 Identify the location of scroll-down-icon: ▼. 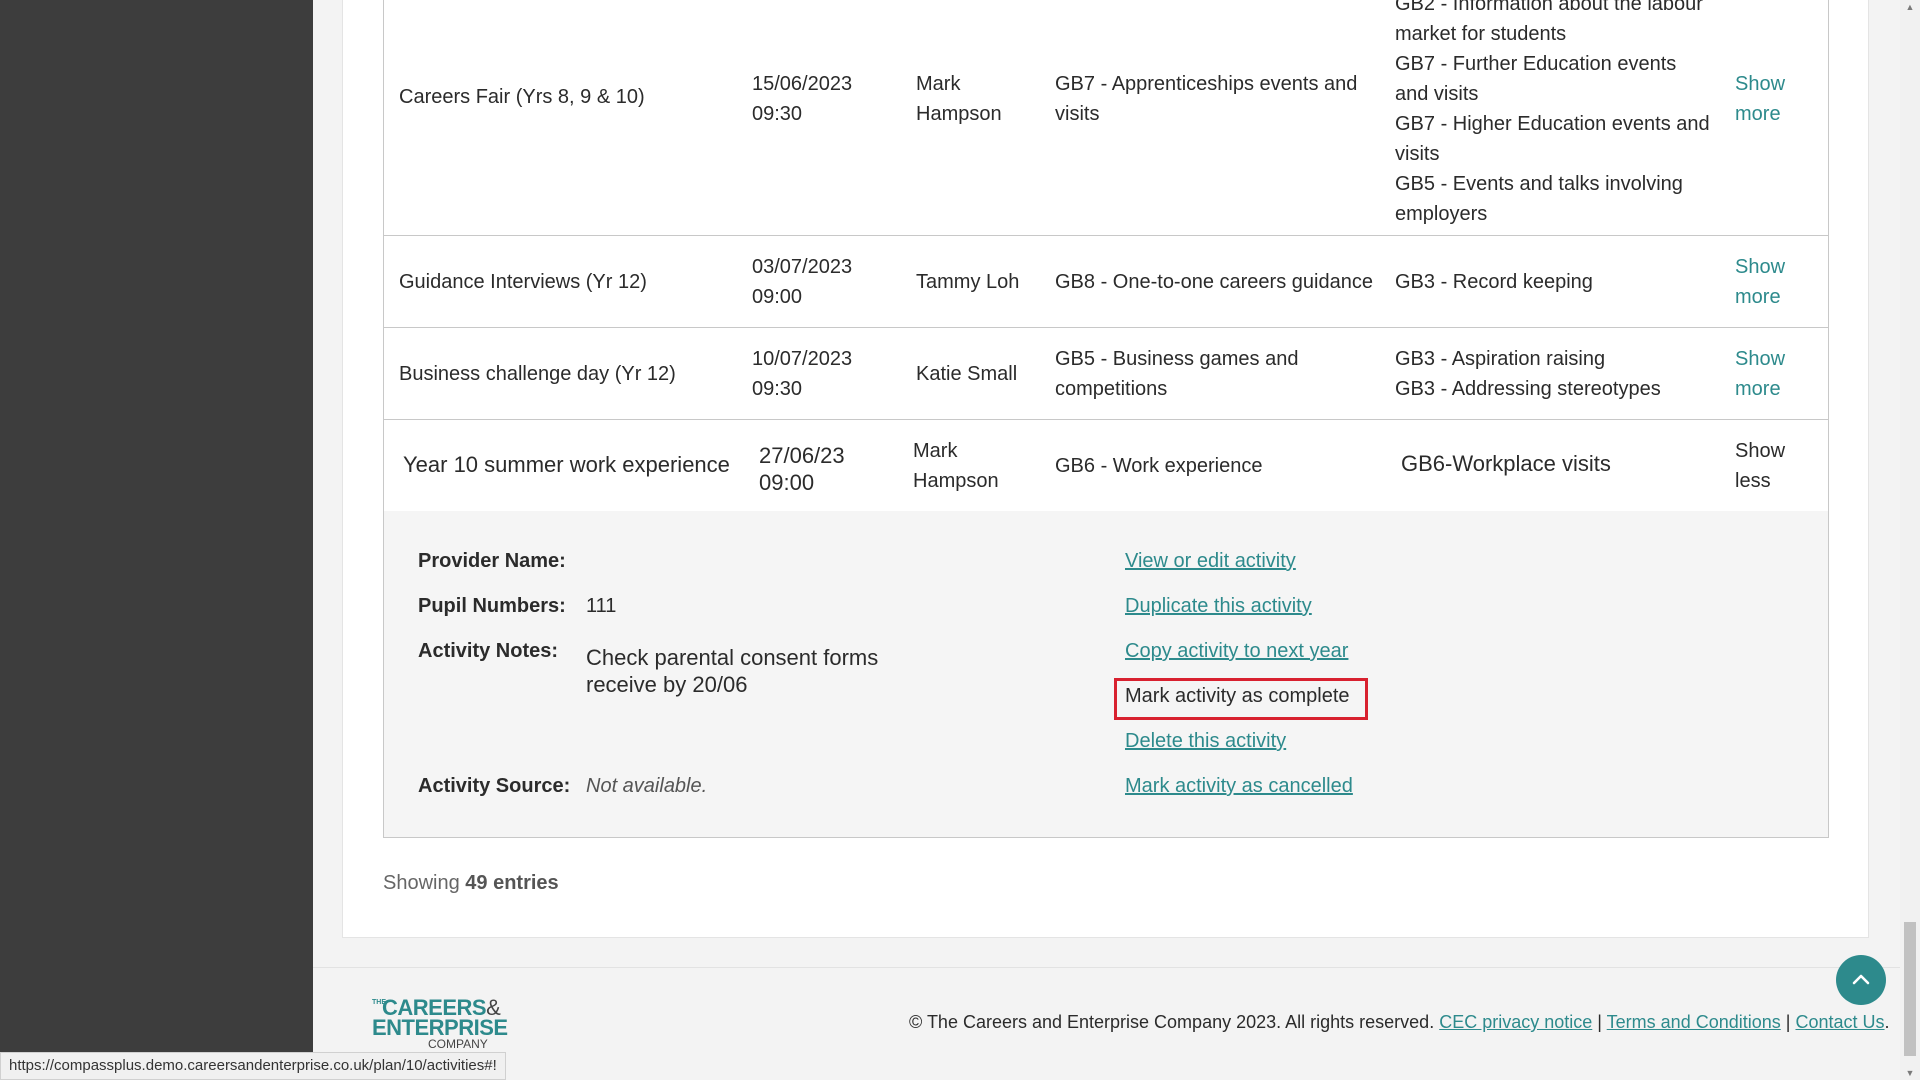
(1910, 1073).